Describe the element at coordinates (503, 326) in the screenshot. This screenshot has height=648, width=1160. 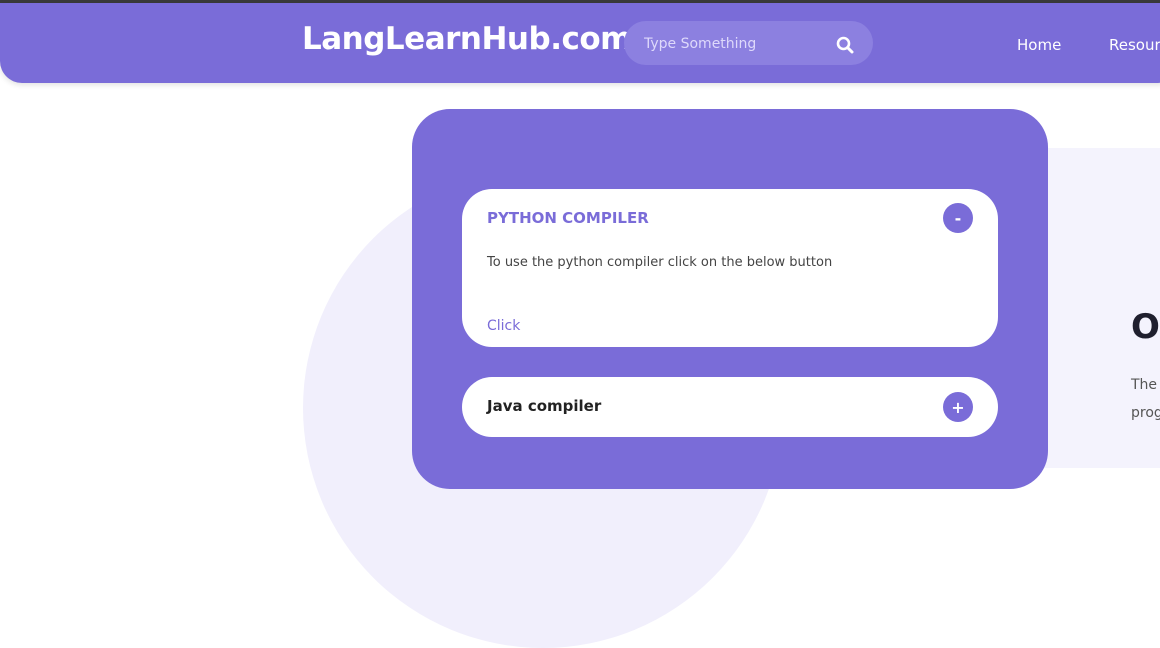
I see `python-click-link: Click` at that location.